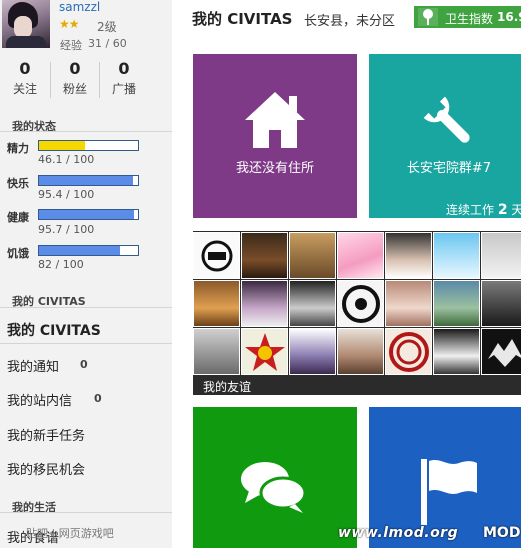 Image resolution: width=521 pixels, height=548 pixels. I want to click on location-text: 长安县，未分区, so click(350, 21).